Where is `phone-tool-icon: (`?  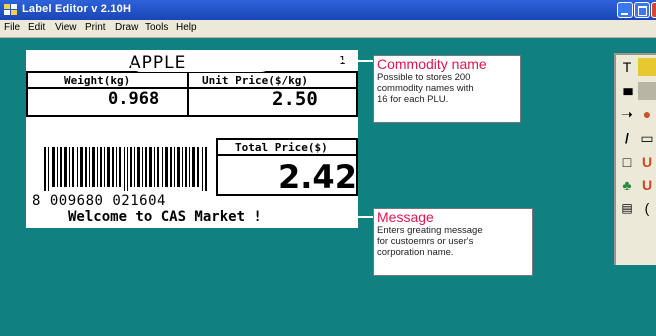 phone-tool-icon: ( is located at coordinates (647, 208).